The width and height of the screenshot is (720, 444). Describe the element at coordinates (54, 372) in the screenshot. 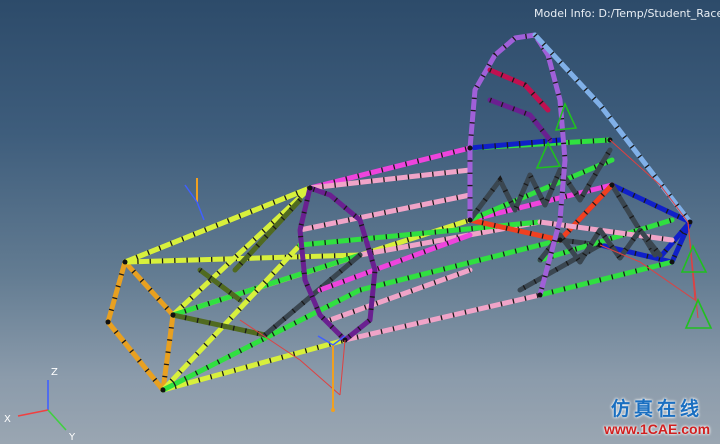

I see `axis-z-label: Z` at that location.